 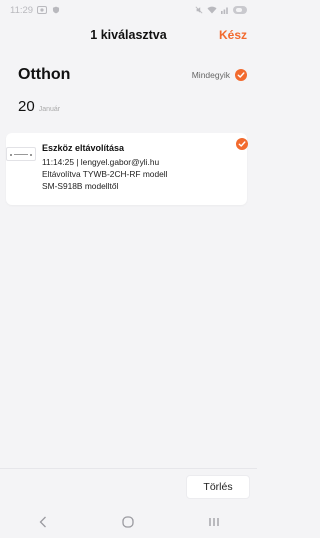 I want to click on nav-recents-button, so click(x=214, y=522).